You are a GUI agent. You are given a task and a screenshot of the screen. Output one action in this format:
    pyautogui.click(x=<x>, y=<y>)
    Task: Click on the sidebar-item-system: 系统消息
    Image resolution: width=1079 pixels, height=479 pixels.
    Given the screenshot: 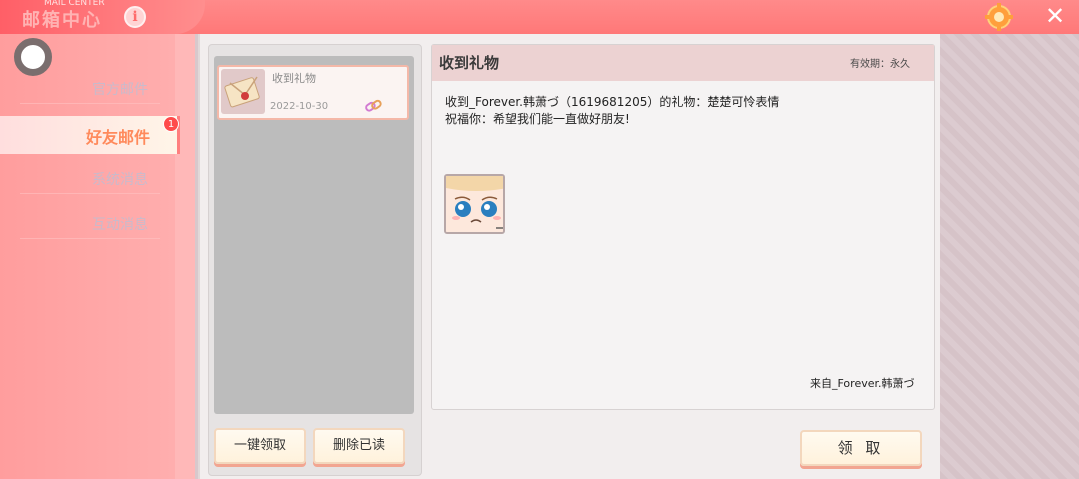 What is the action you would take?
    pyautogui.click(x=90, y=180)
    